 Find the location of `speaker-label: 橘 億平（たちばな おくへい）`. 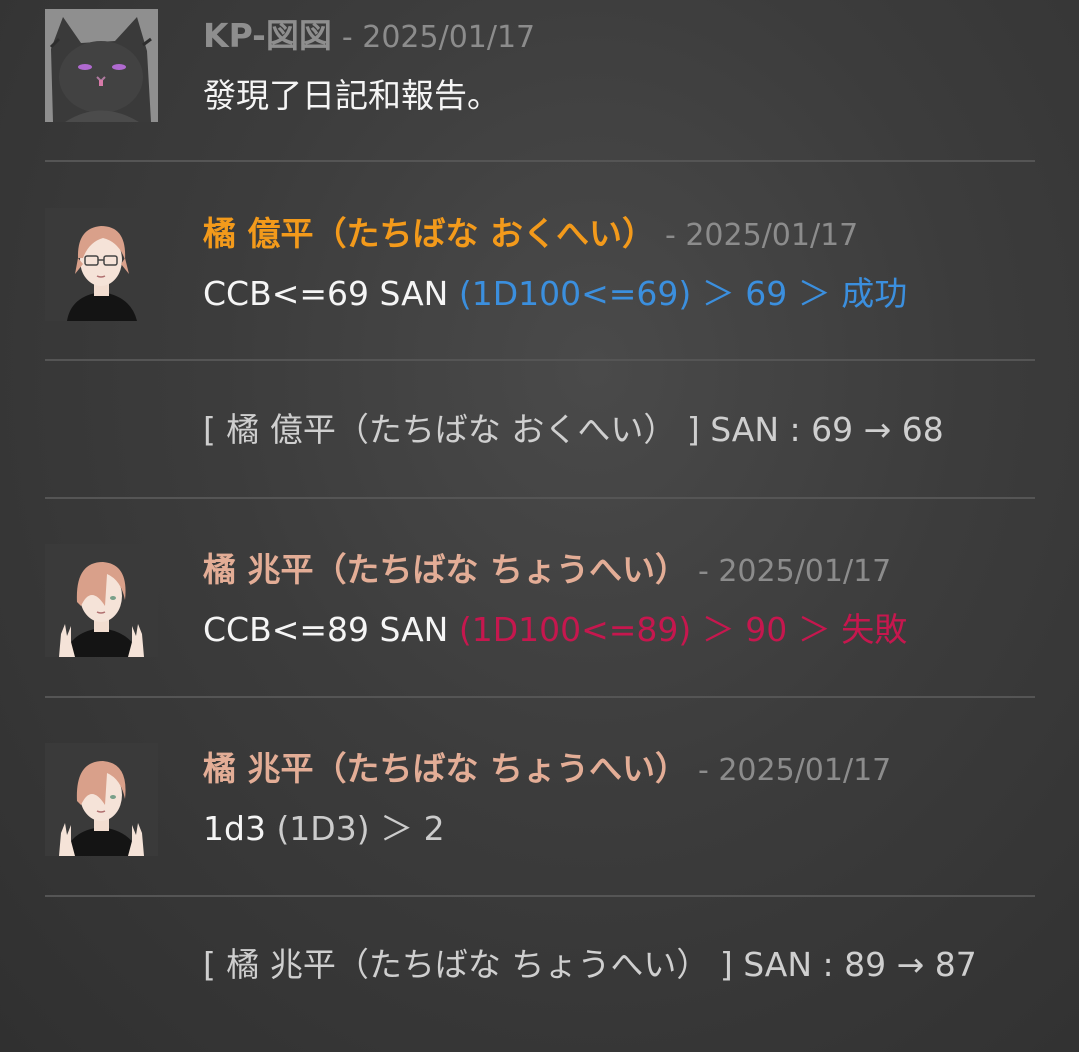

speaker-label: 橘 億平（たちばな おくへい） is located at coordinates (429, 233).